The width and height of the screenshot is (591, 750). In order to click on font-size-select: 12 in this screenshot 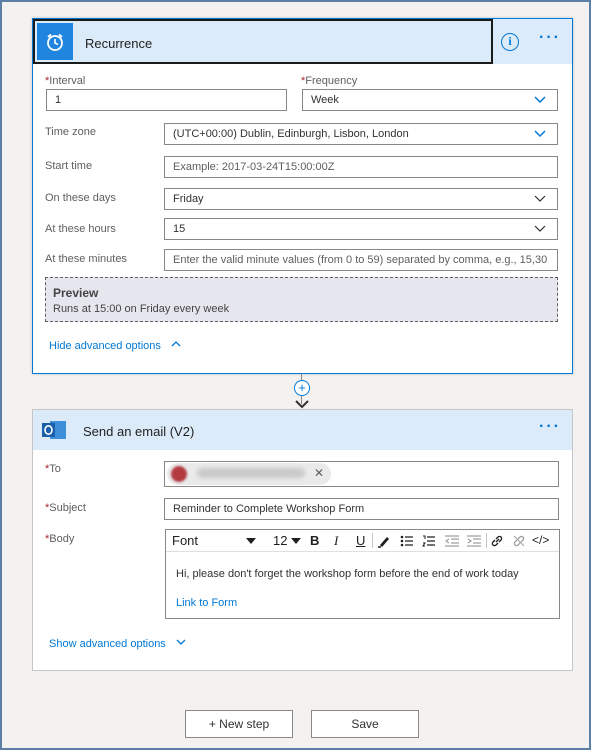, I will do `click(280, 540)`.